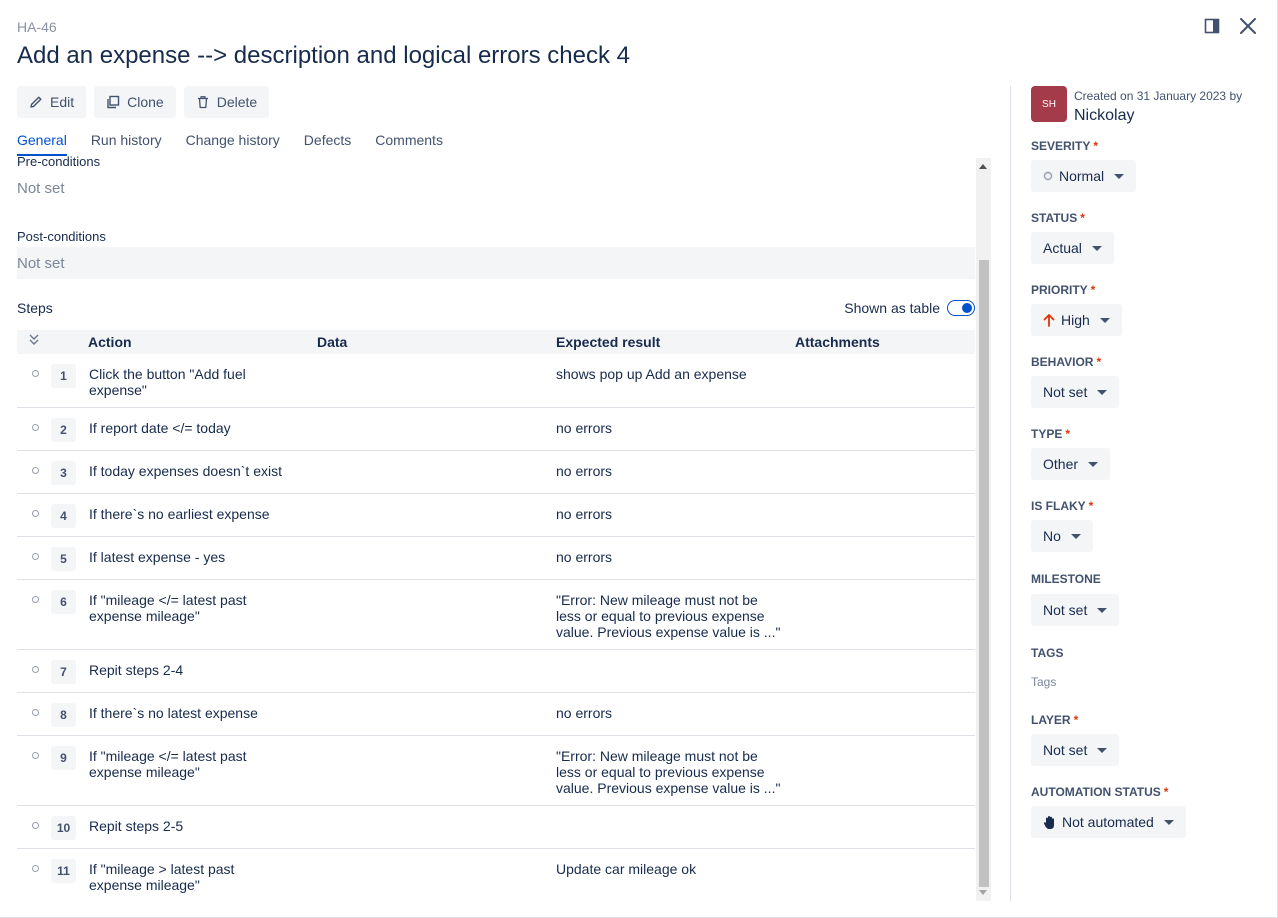  I want to click on step-number: 3, so click(63, 473).